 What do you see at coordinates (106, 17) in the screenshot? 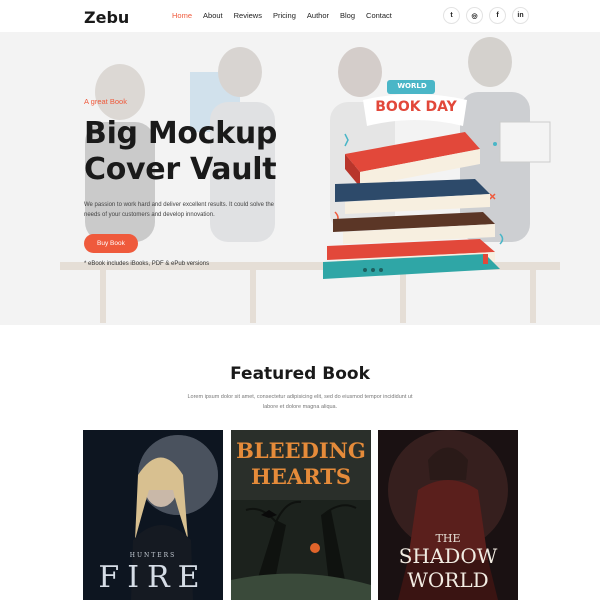
I see `brand-logo: Zebu` at bounding box center [106, 17].